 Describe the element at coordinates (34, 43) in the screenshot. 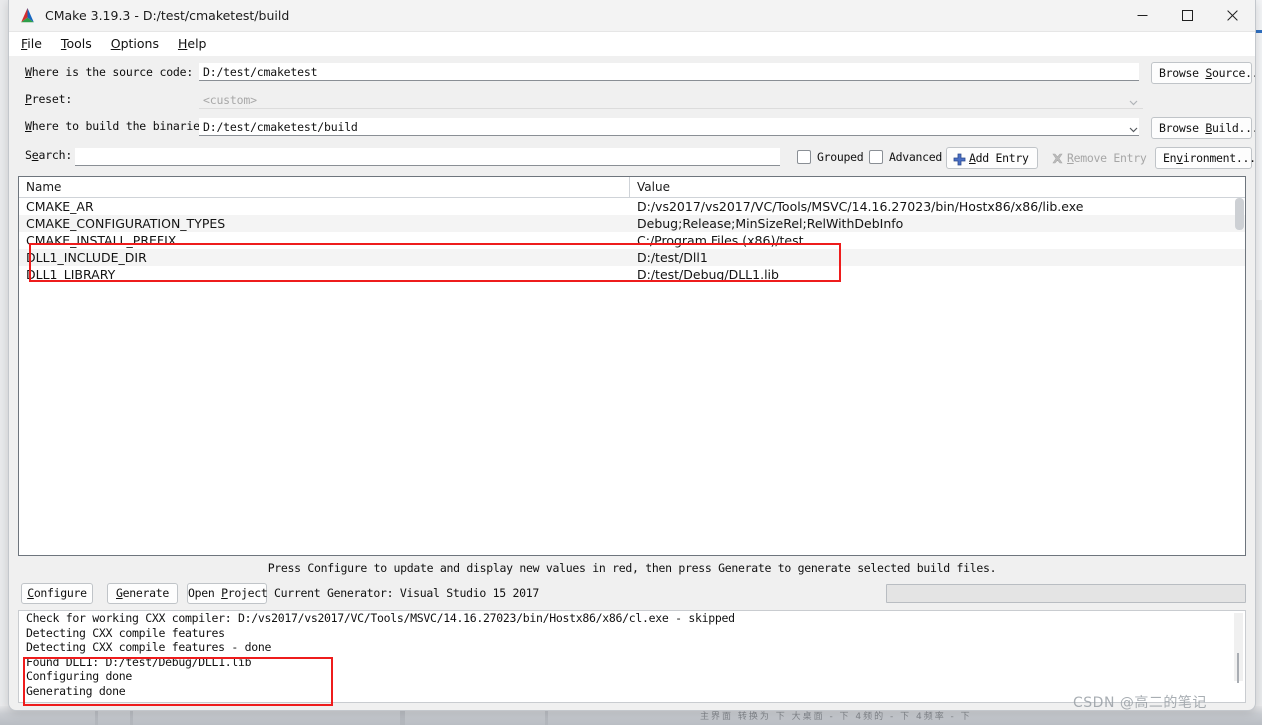

I see `menu-item-file-label: ile` at that location.